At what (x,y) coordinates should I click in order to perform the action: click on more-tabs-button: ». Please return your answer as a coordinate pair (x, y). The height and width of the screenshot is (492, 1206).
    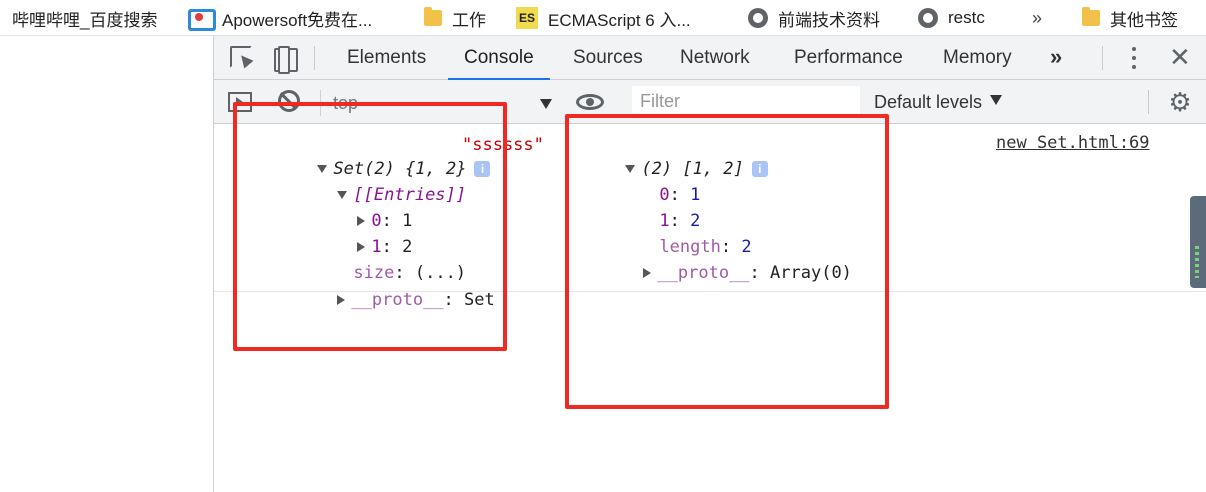
    Looking at the image, I should click on (1056, 58).